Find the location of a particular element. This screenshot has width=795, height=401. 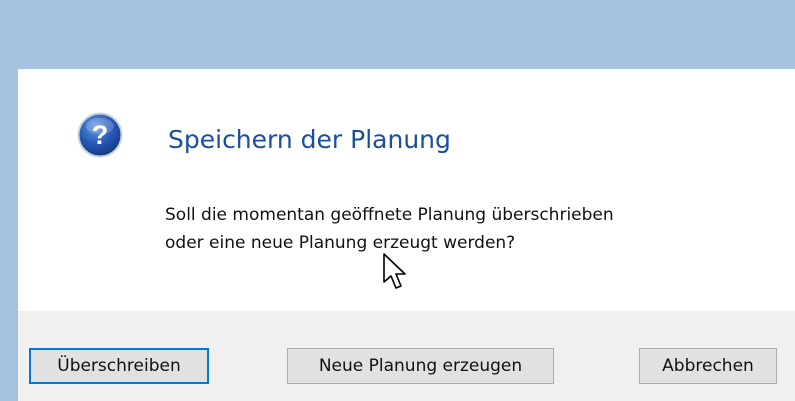

overwrite-button: Überschreiben is located at coordinates (119, 366).